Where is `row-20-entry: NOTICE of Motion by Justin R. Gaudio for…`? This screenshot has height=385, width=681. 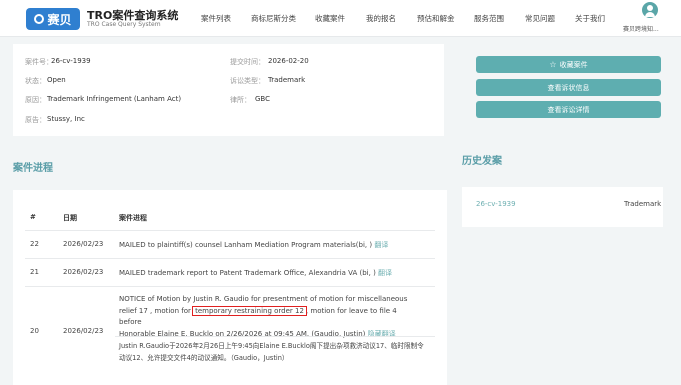
row-20-entry: NOTICE of Motion by Justin R. Gaudio for… is located at coordinates (269, 317).